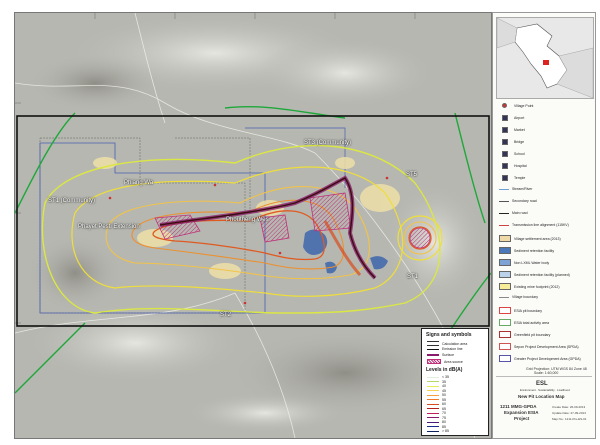 The width and height of the screenshot is (600, 445). Describe the element at coordinates (518, 297) in the screenshot. I see `legend-item: Village boundary` at that location.